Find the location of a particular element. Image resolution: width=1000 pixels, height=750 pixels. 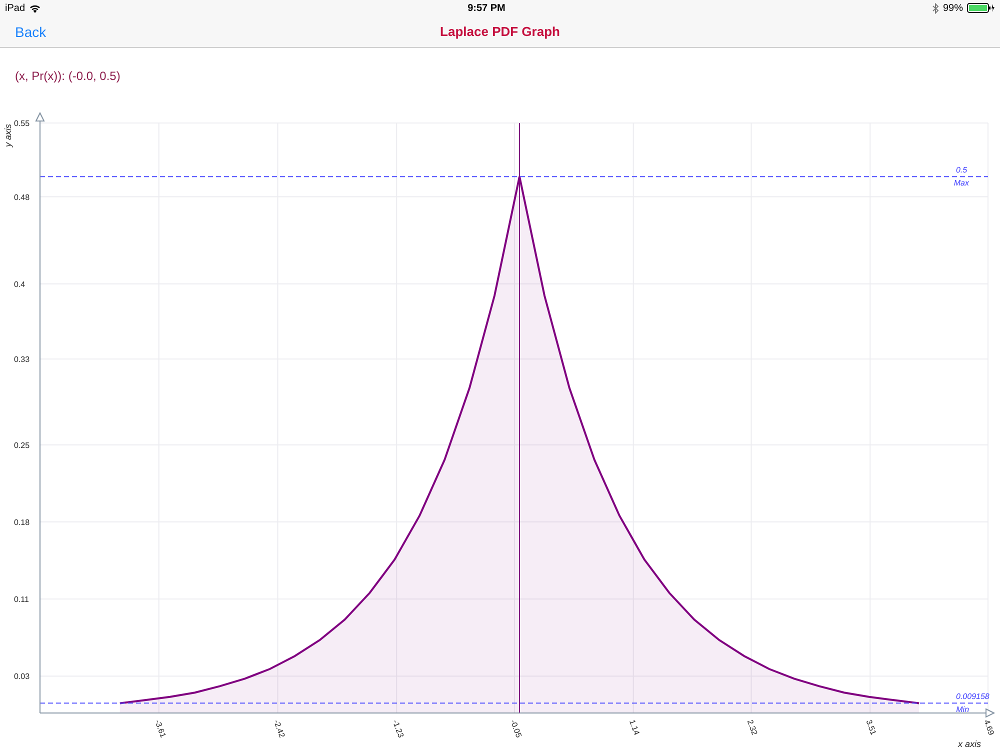

x-tick-label: -3.61 is located at coordinates (160, 728).